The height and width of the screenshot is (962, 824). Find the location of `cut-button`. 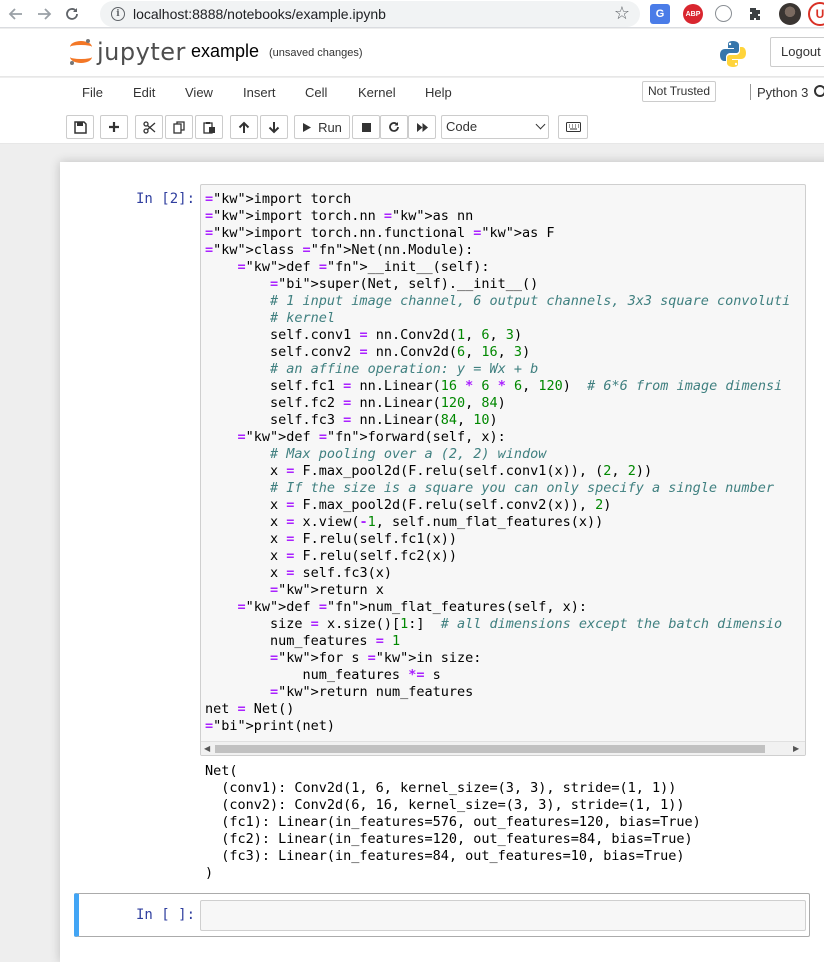

cut-button is located at coordinates (149, 127).